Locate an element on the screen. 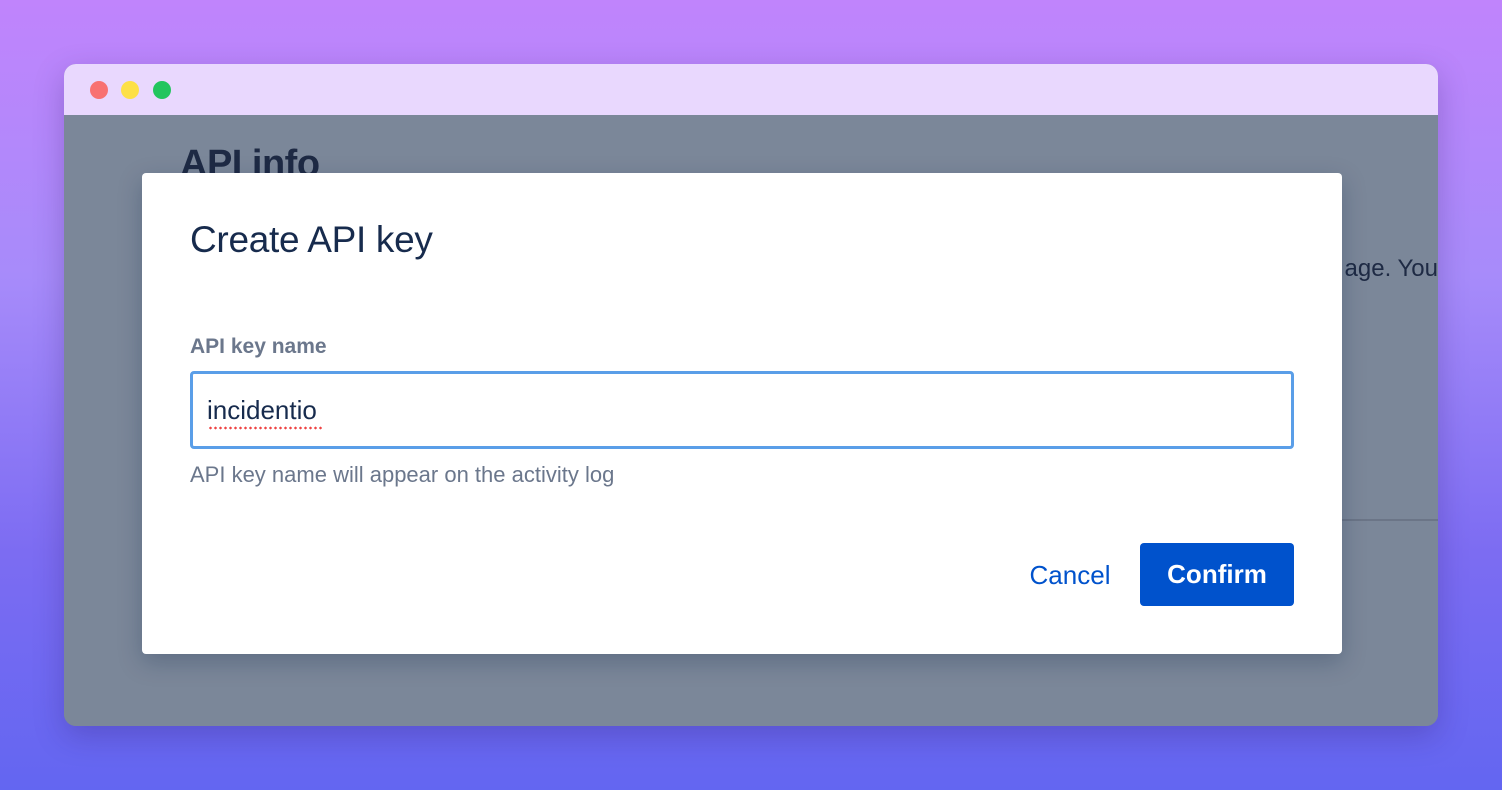 The width and height of the screenshot is (1502, 790). background-divider is located at coordinates (1390, 520).